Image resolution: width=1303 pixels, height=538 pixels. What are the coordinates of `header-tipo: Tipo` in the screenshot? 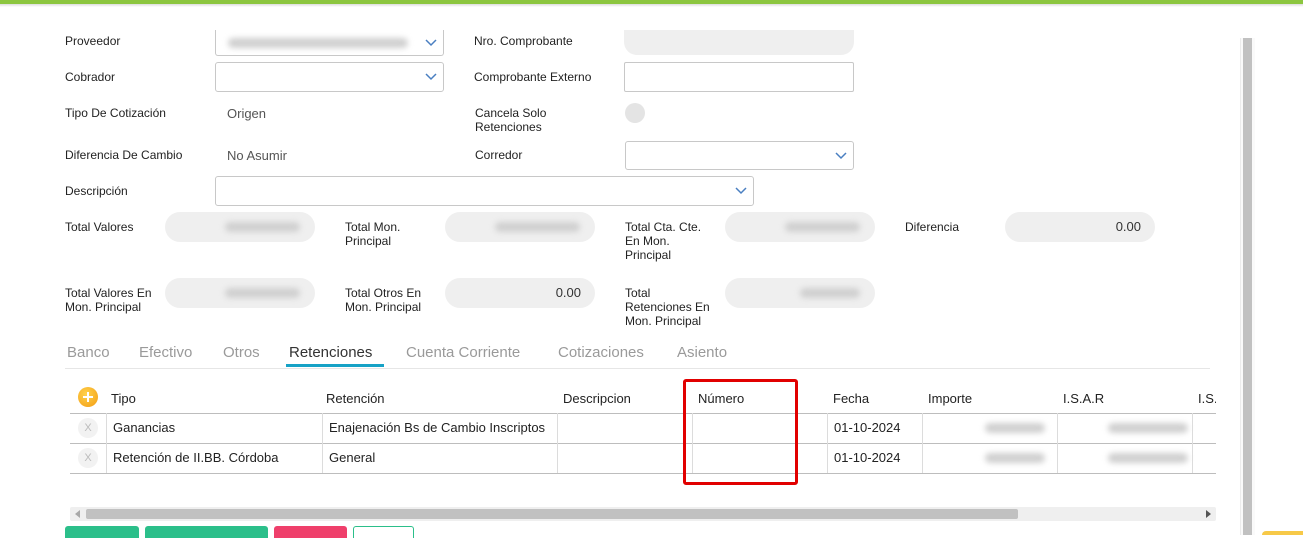 It's located at (123, 398).